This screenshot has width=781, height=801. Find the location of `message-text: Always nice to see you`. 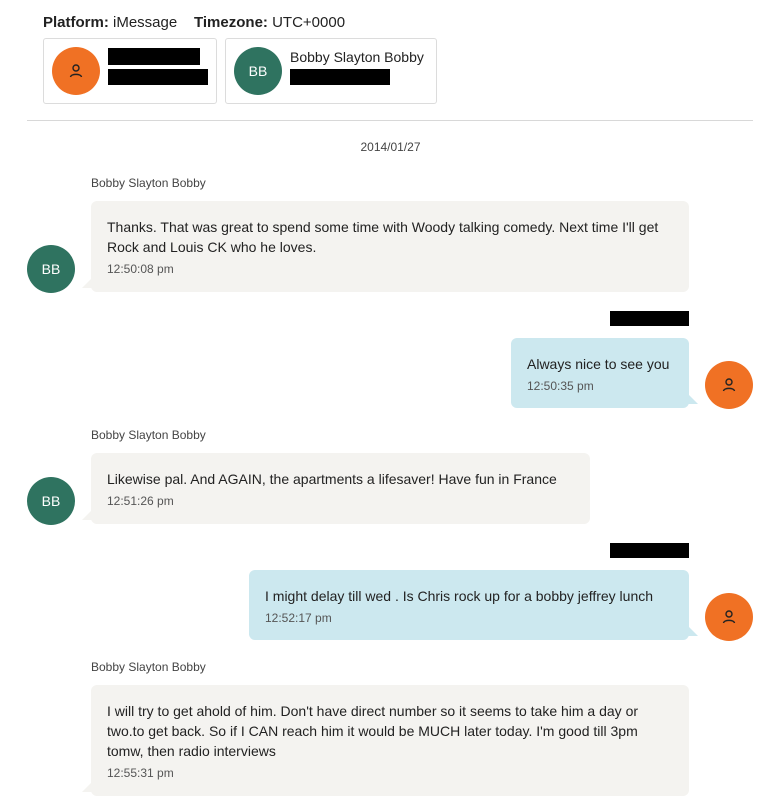

message-text: Always nice to see you is located at coordinates (598, 364).